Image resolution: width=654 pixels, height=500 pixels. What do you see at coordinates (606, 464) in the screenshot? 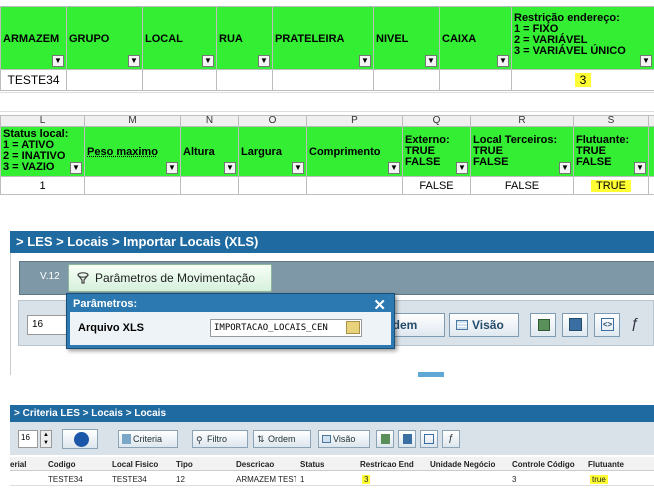
I see `col-flutuante: Flutuante` at bounding box center [606, 464].